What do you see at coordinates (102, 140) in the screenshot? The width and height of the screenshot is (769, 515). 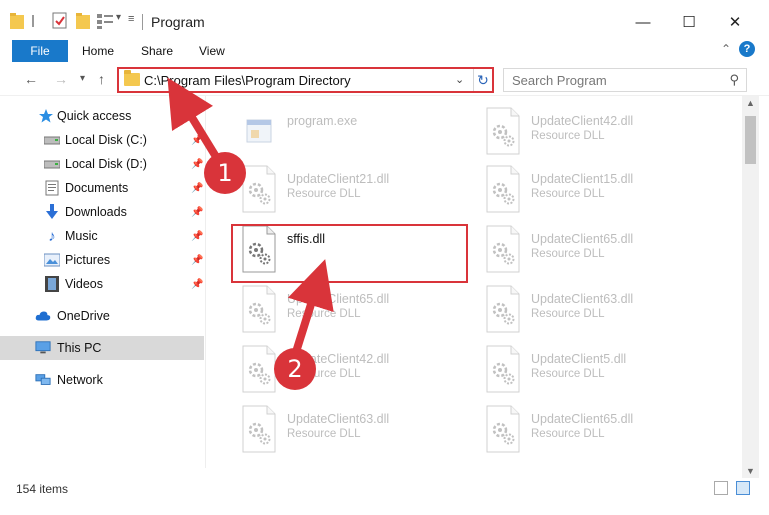 I see `sidebar-item-local-disk-c: Local Disk (C:) 📌` at bounding box center [102, 140].